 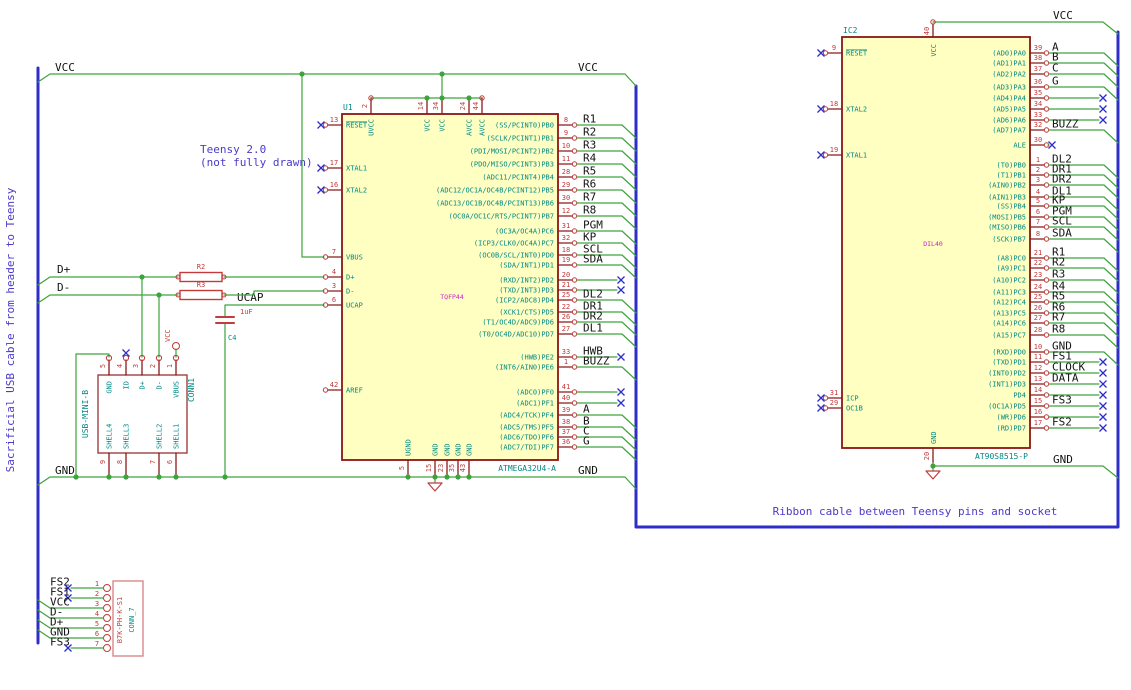 I want to click on ic2-footprint: DIL40, so click(x=933, y=244).